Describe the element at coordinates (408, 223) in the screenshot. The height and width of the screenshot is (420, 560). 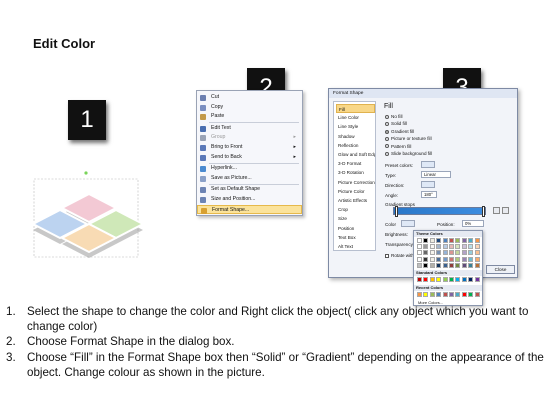
I see `color-dropdown` at that location.